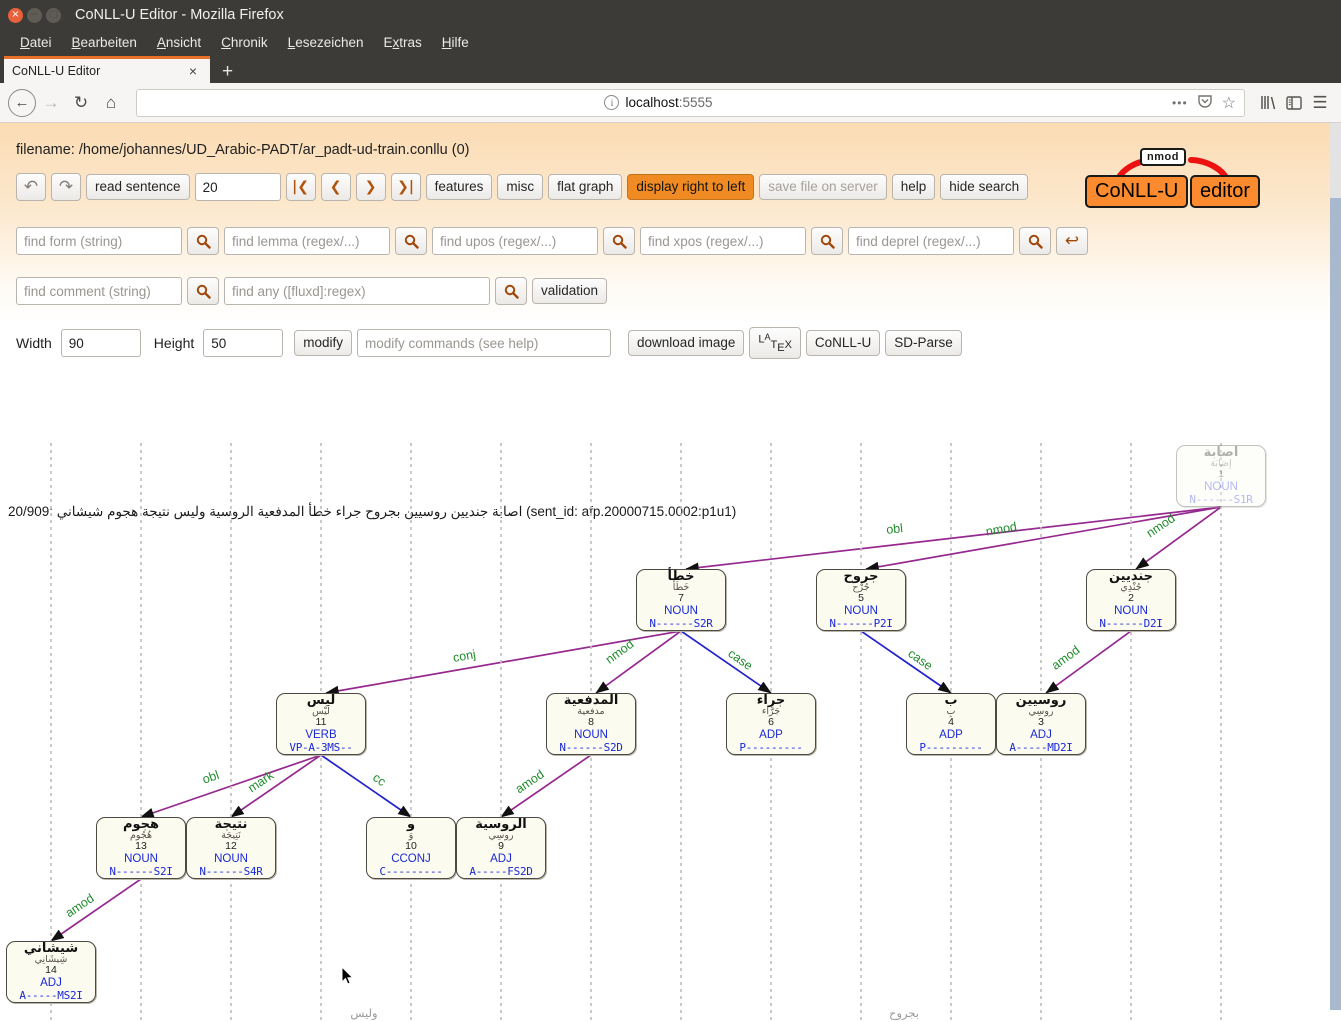  Describe the element at coordinates (323, 343) in the screenshot. I see `modify-button: modify` at that location.